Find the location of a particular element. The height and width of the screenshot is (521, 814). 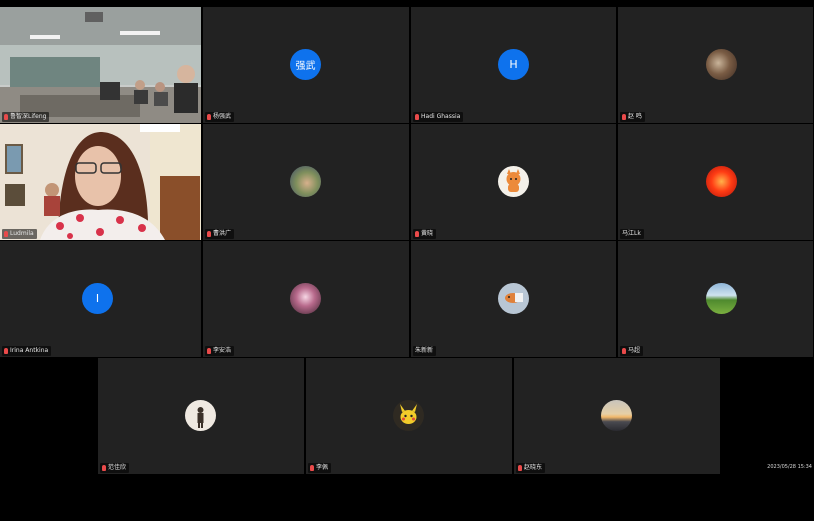

participant-tile-caohongguang: 曹洪广 is located at coordinates (306, 182).